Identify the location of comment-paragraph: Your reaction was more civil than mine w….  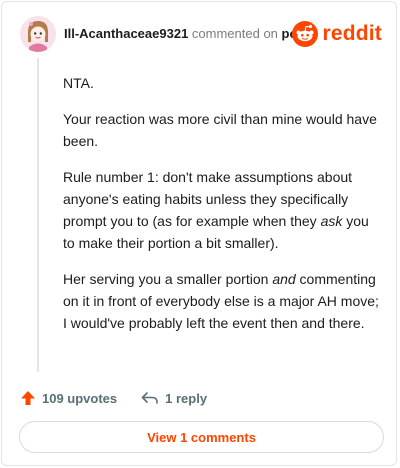
(220, 130).